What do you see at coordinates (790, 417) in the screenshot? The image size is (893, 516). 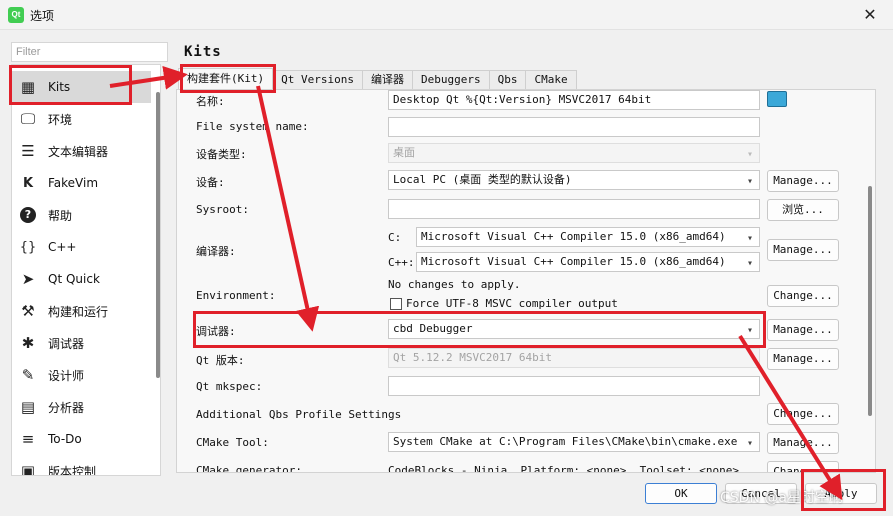 I see `arrow-debugger-to-apply` at bounding box center [790, 417].